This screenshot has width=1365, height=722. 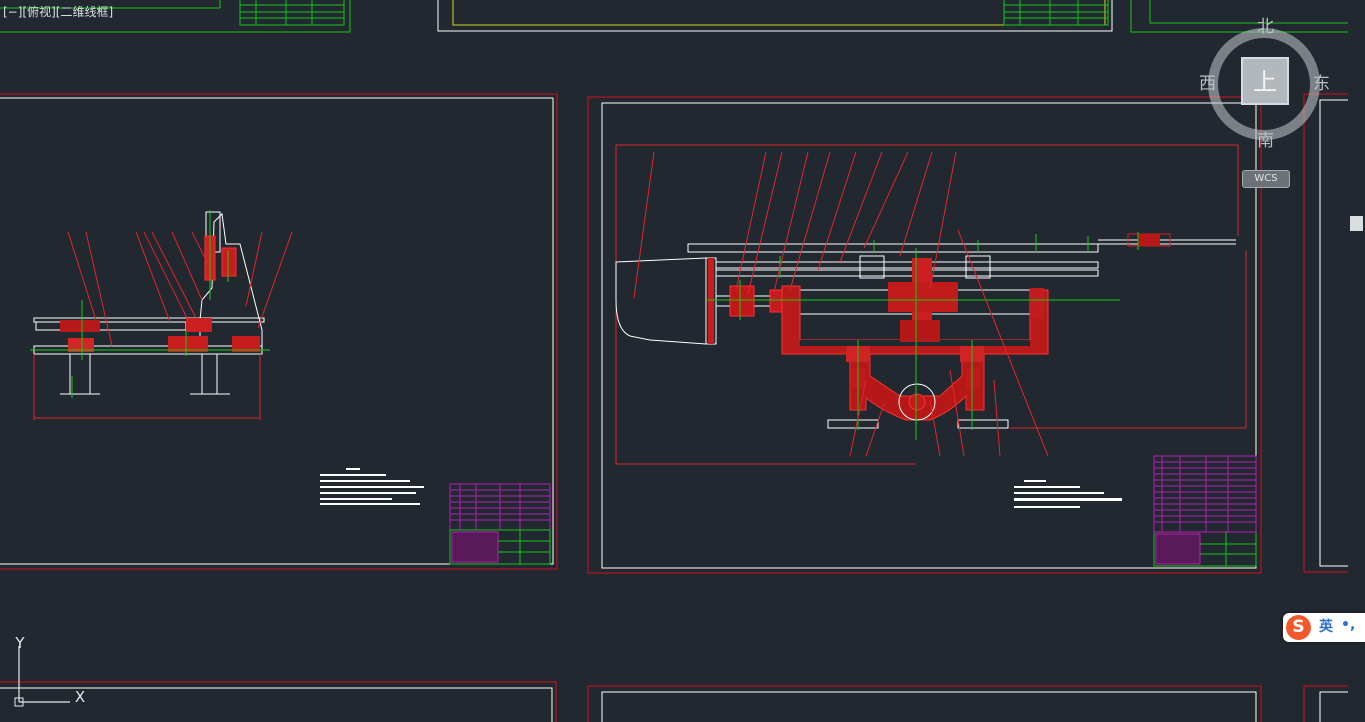 What do you see at coordinates (1265, 27) in the screenshot?
I see `viewcube-north: 北` at bounding box center [1265, 27].